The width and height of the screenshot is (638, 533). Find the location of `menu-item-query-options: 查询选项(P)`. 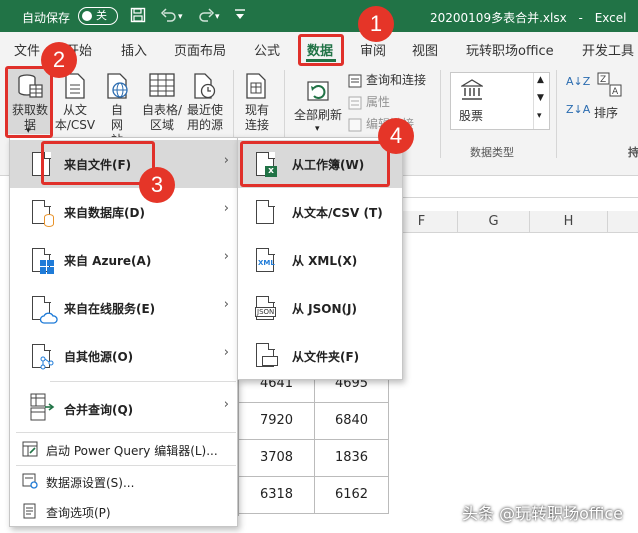

menu-item-query-options: 查询选项(P) is located at coordinates (123, 511).